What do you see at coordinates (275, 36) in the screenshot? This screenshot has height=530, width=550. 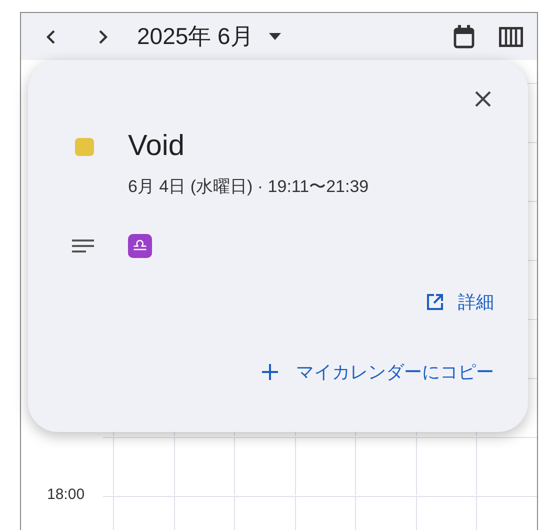 I see `caret-icon` at bounding box center [275, 36].